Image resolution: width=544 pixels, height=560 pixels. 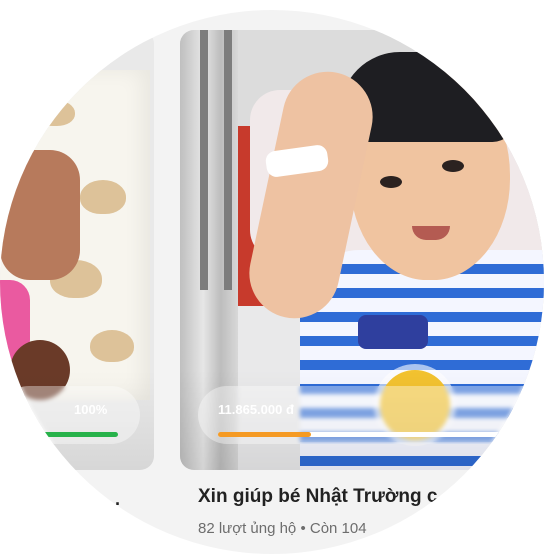 What do you see at coordinates (256, 409) in the screenshot?
I see `raised-amount: 11.865.000 đ` at bounding box center [256, 409].